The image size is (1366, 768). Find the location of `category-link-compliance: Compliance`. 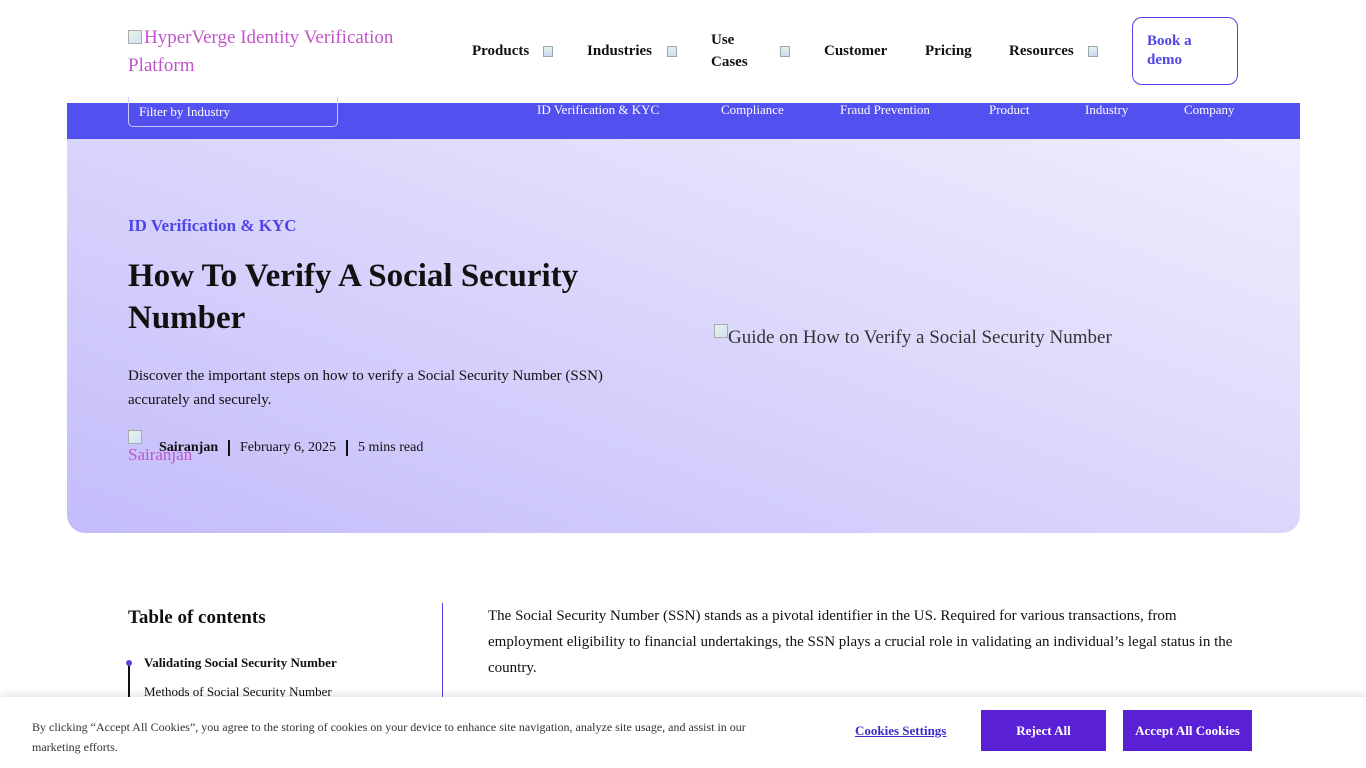

category-link-compliance: Compliance is located at coordinates (752, 110).